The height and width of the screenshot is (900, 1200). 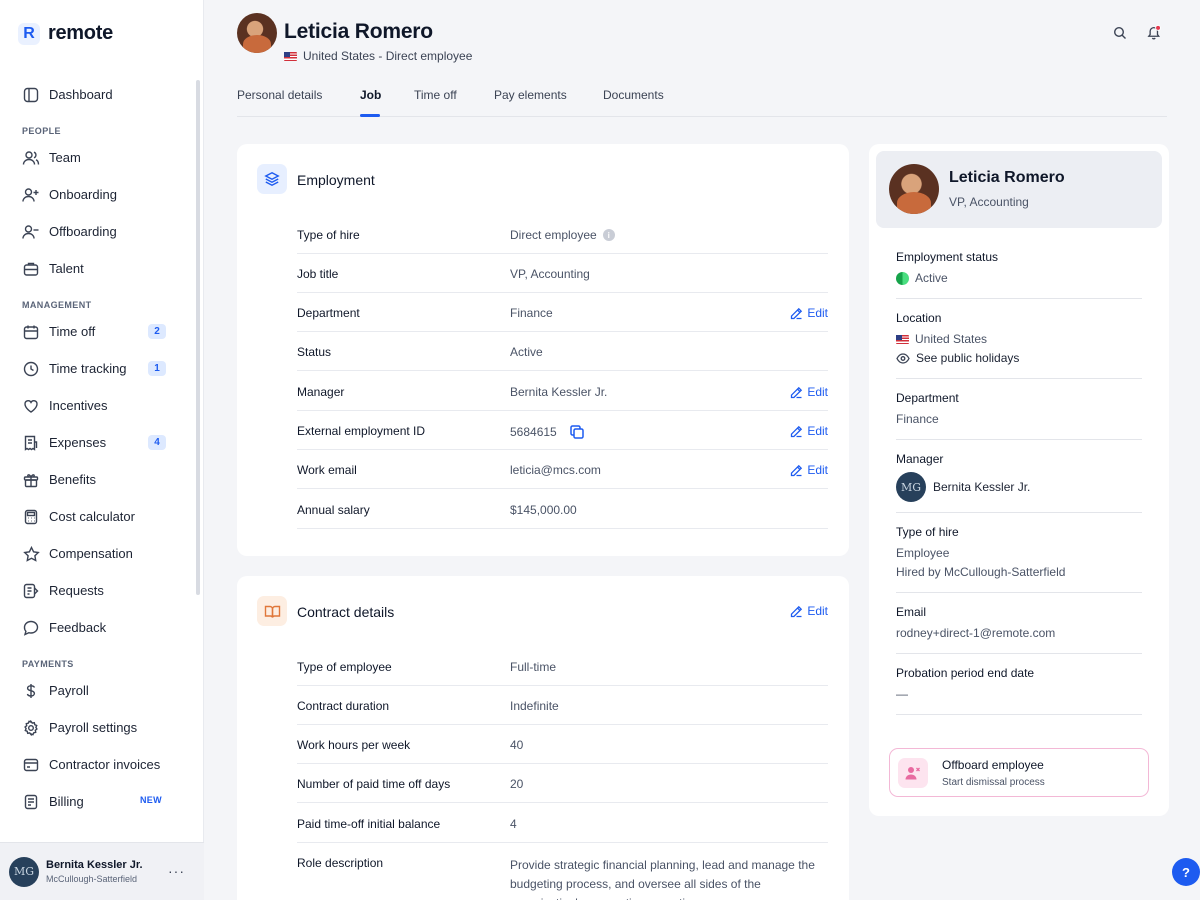 I want to click on page-subtitle: United States - Direct employee, so click(x=378, y=56).